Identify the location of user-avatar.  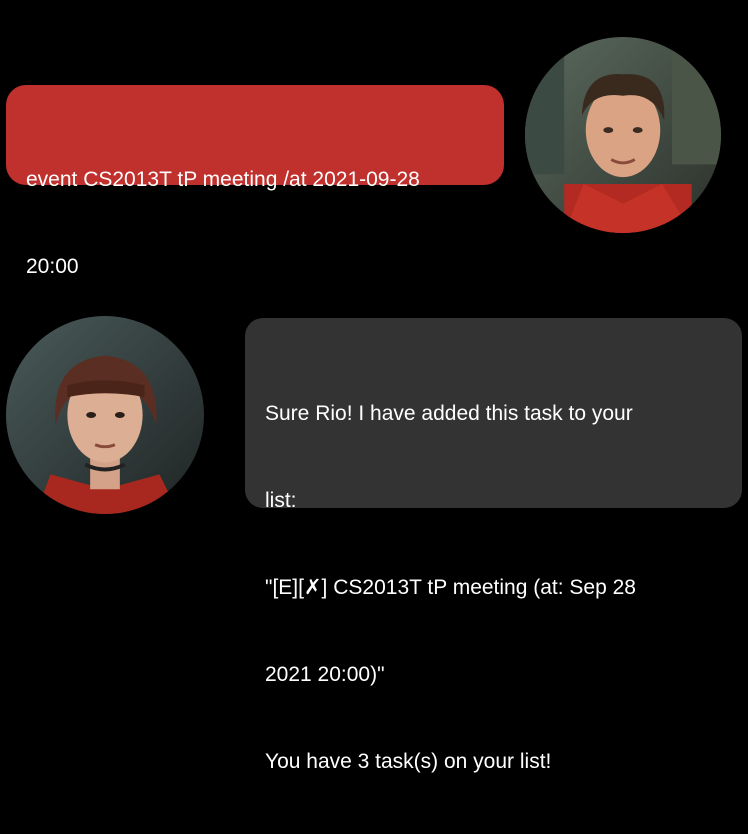
(623, 135).